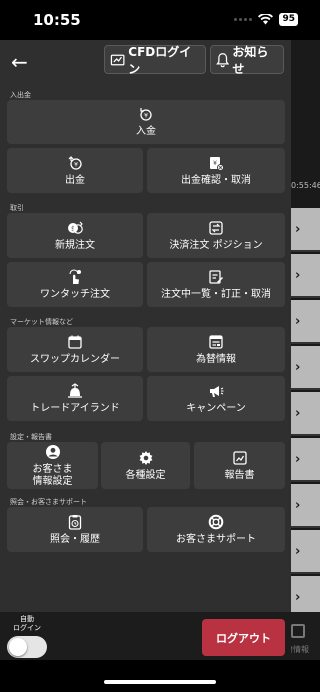 The width and height of the screenshot is (320, 692). I want to click on settings-label: 各種設定, so click(145, 475).